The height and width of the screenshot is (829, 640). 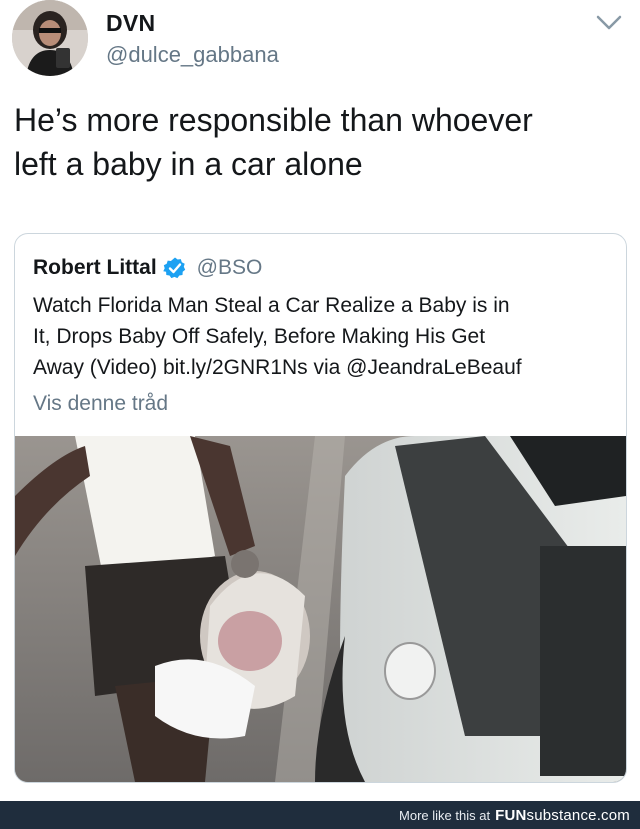 What do you see at coordinates (188, 164) in the screenshot?
I see `tweet-text-line: left a baby in a car alone` at bounding box center [188, 164].